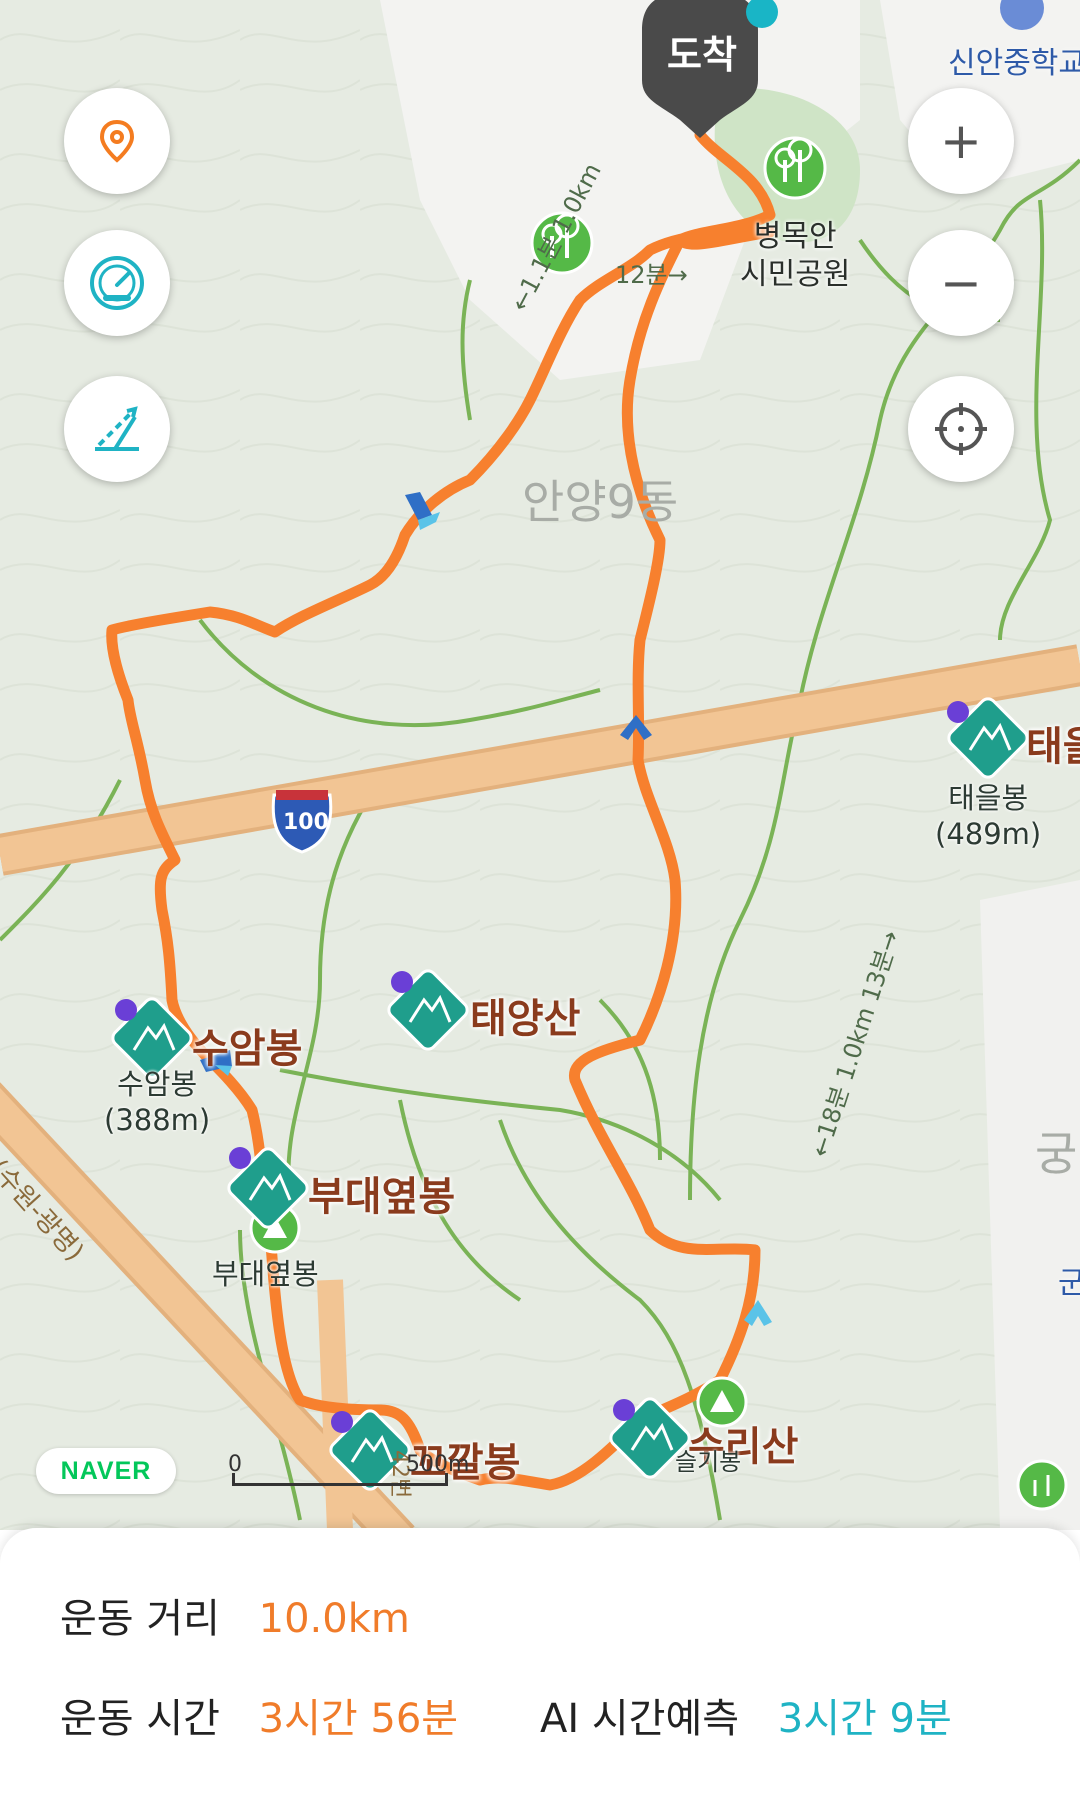  What do you see at coordinates (864, 1719) in the screenshot?
I see `ai-estimate-value: 3시간 9분` at bounding box center [864, 1719].